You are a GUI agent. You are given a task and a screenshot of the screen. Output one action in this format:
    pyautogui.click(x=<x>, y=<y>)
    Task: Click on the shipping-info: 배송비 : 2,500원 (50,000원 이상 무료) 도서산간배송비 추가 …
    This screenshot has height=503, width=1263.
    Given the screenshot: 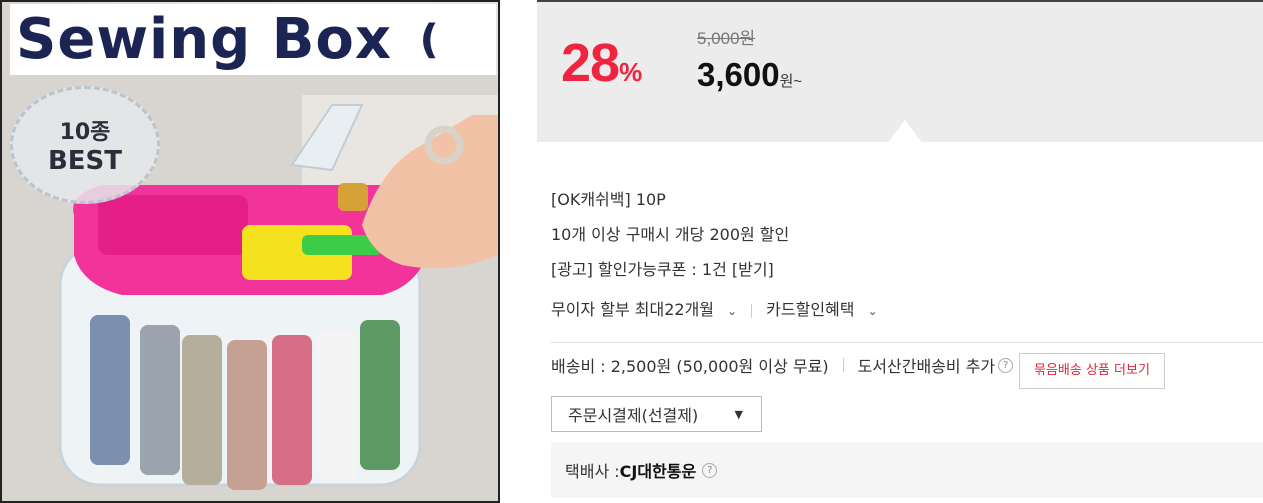 What is the action you would take?
    pyautogui.click(x=782, y=365)
    